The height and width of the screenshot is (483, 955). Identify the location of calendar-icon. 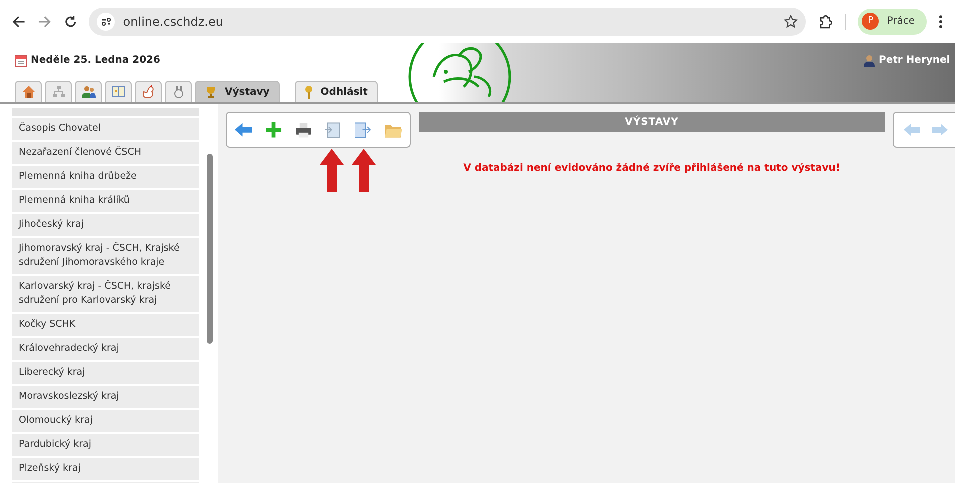
(21, 60).